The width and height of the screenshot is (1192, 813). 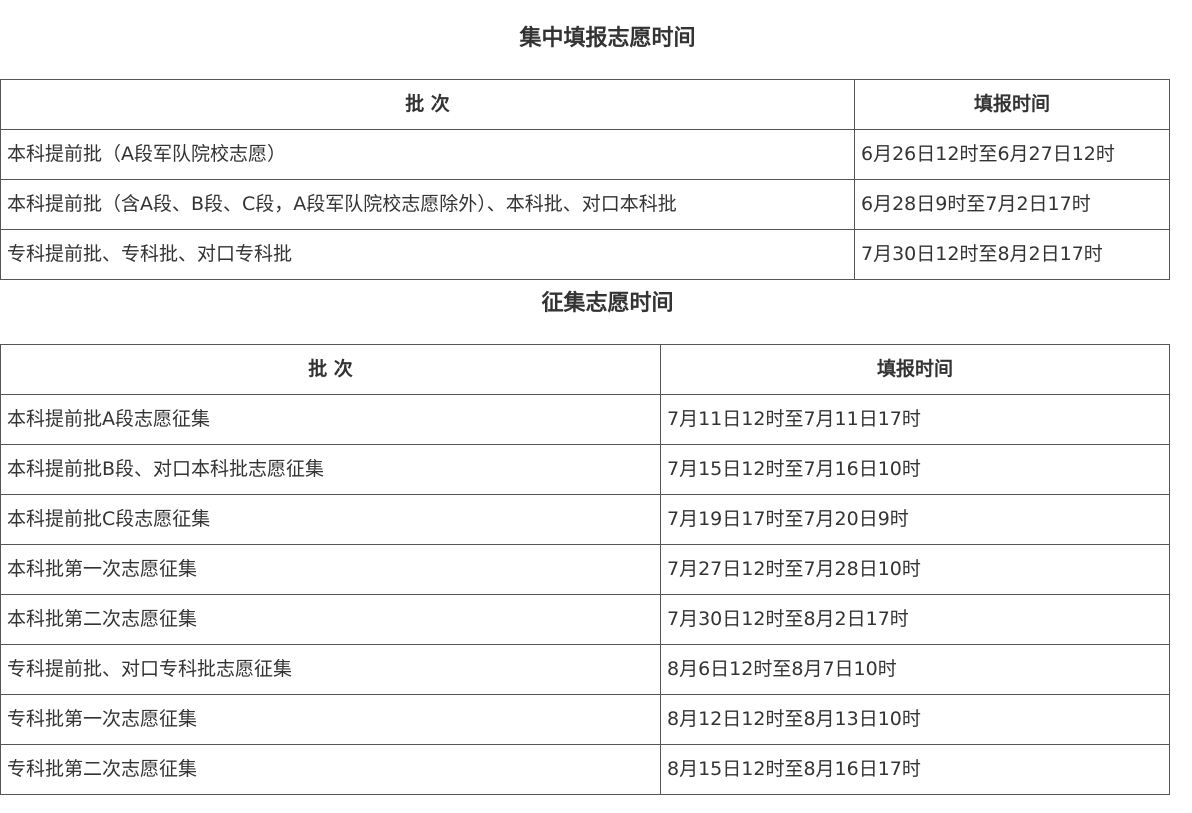 I want to click on batch-cell: 本科批第一次志愿征集, so click(x=330, y=569).